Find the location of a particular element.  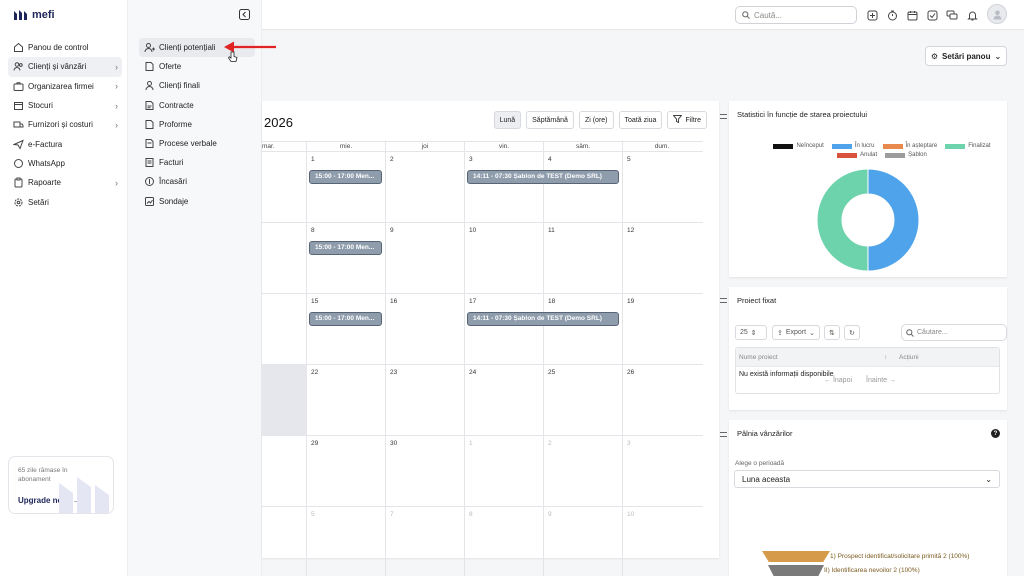

notifications-bell-icon is located at coordinates (972, 15).